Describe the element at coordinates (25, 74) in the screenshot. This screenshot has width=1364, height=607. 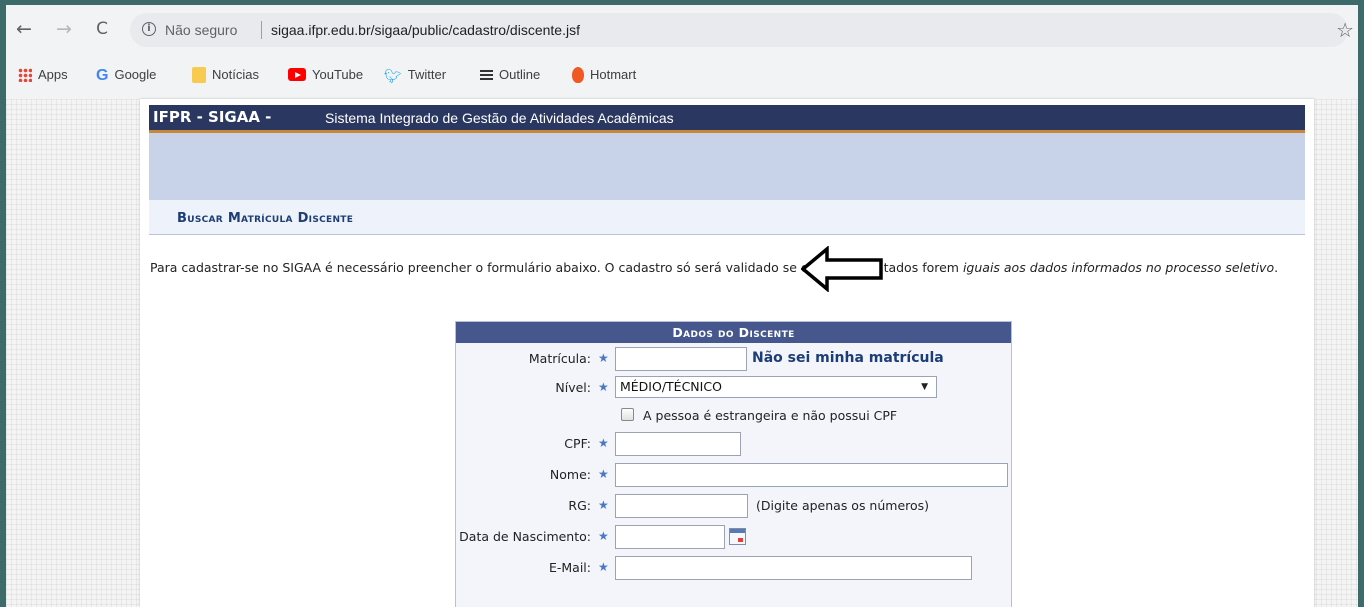
I see `apps-grid-icon` at that location.